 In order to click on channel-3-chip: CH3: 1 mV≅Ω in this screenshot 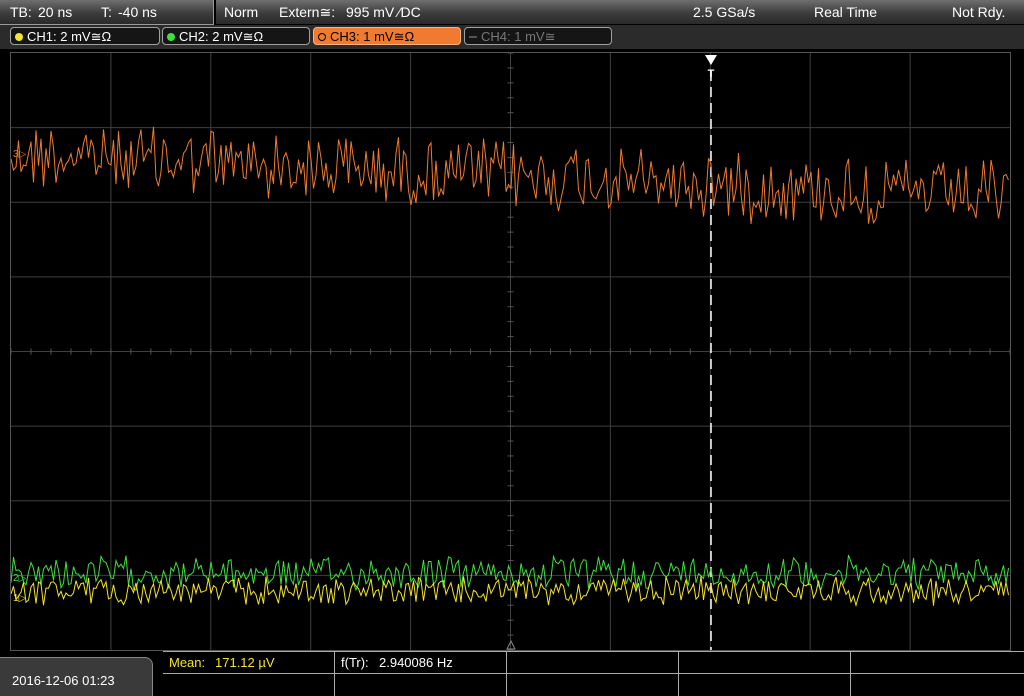, I will do `click(387, 36)`.